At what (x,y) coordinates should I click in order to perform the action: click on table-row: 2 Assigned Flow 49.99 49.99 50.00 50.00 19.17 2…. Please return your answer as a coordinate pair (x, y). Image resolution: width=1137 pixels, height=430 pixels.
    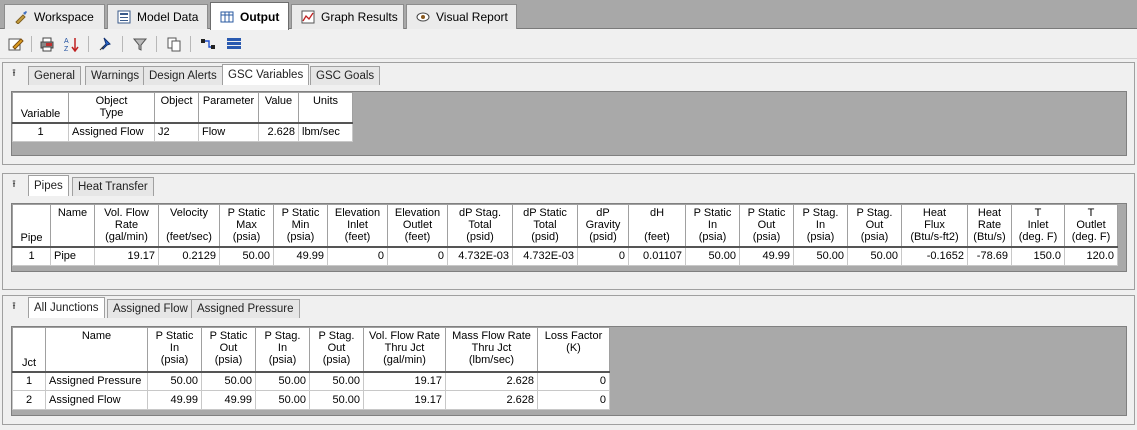
    Looking at the image, I should click on (311, 400).